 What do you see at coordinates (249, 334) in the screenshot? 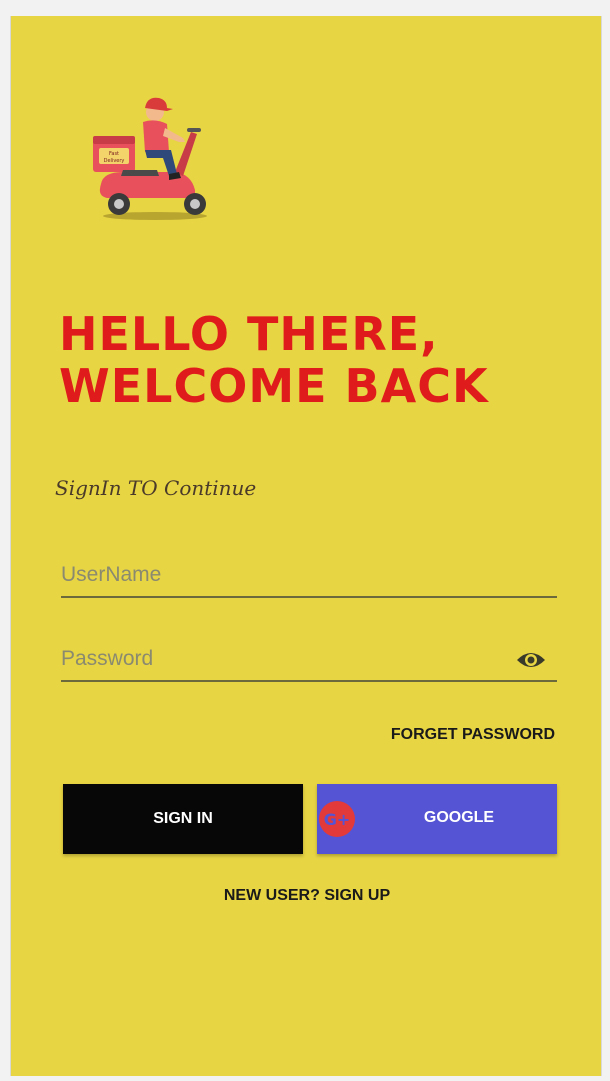
I see `title-line-1: HELLO THERE,` at bounding box center [249, 334].